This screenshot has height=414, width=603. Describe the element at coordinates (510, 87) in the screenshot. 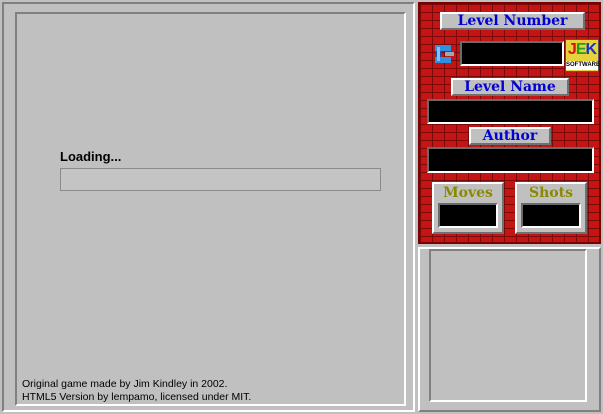

I see `level-name-title: Level Name` at that location.